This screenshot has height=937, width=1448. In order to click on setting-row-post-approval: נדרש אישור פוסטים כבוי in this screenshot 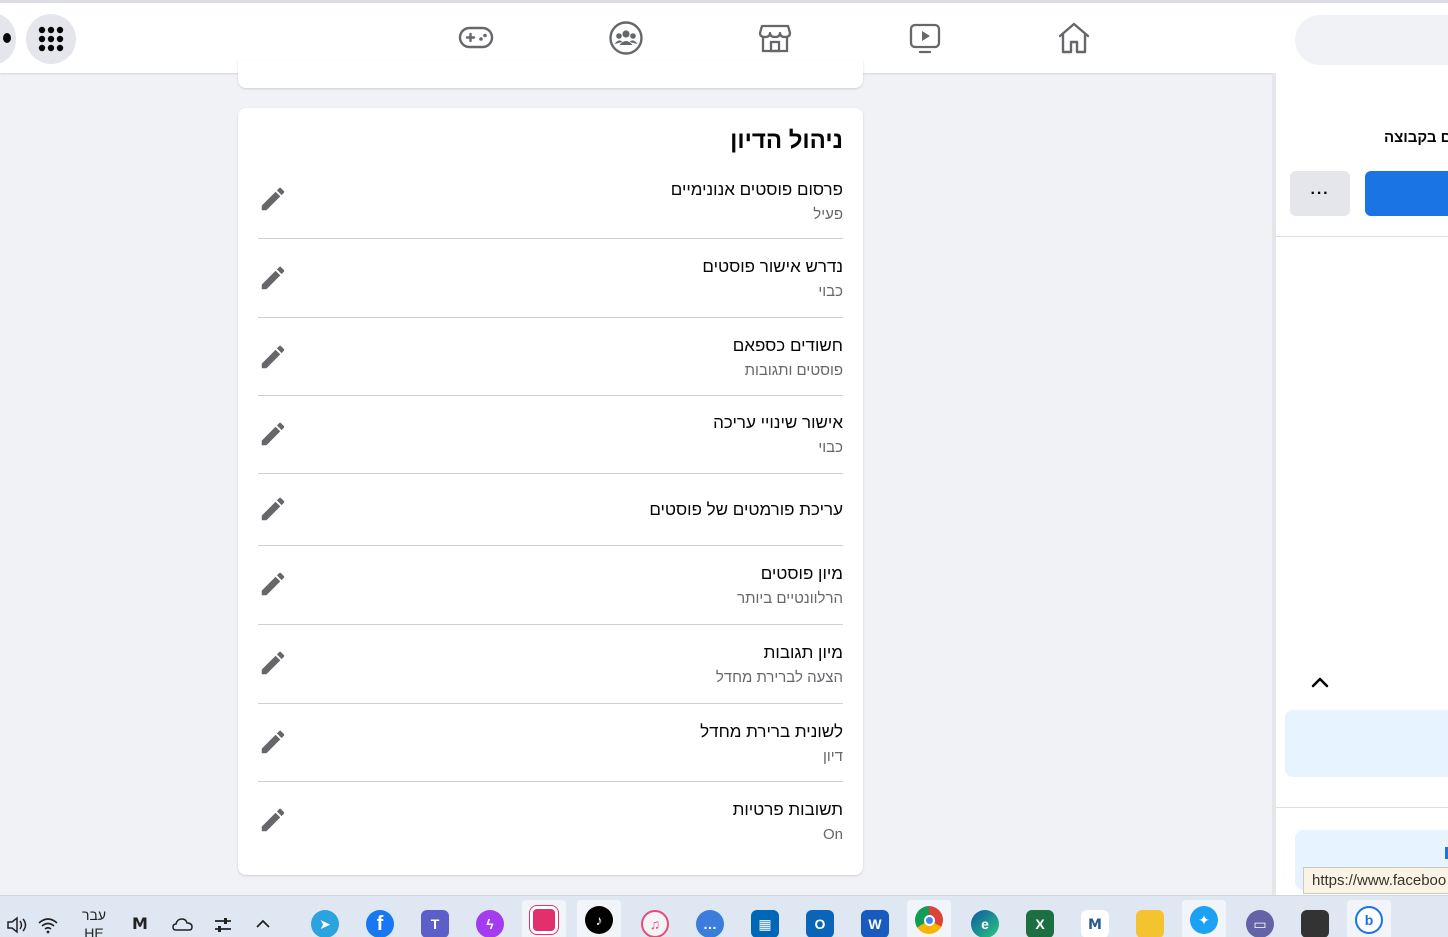, I will do `click(550, 278)`.